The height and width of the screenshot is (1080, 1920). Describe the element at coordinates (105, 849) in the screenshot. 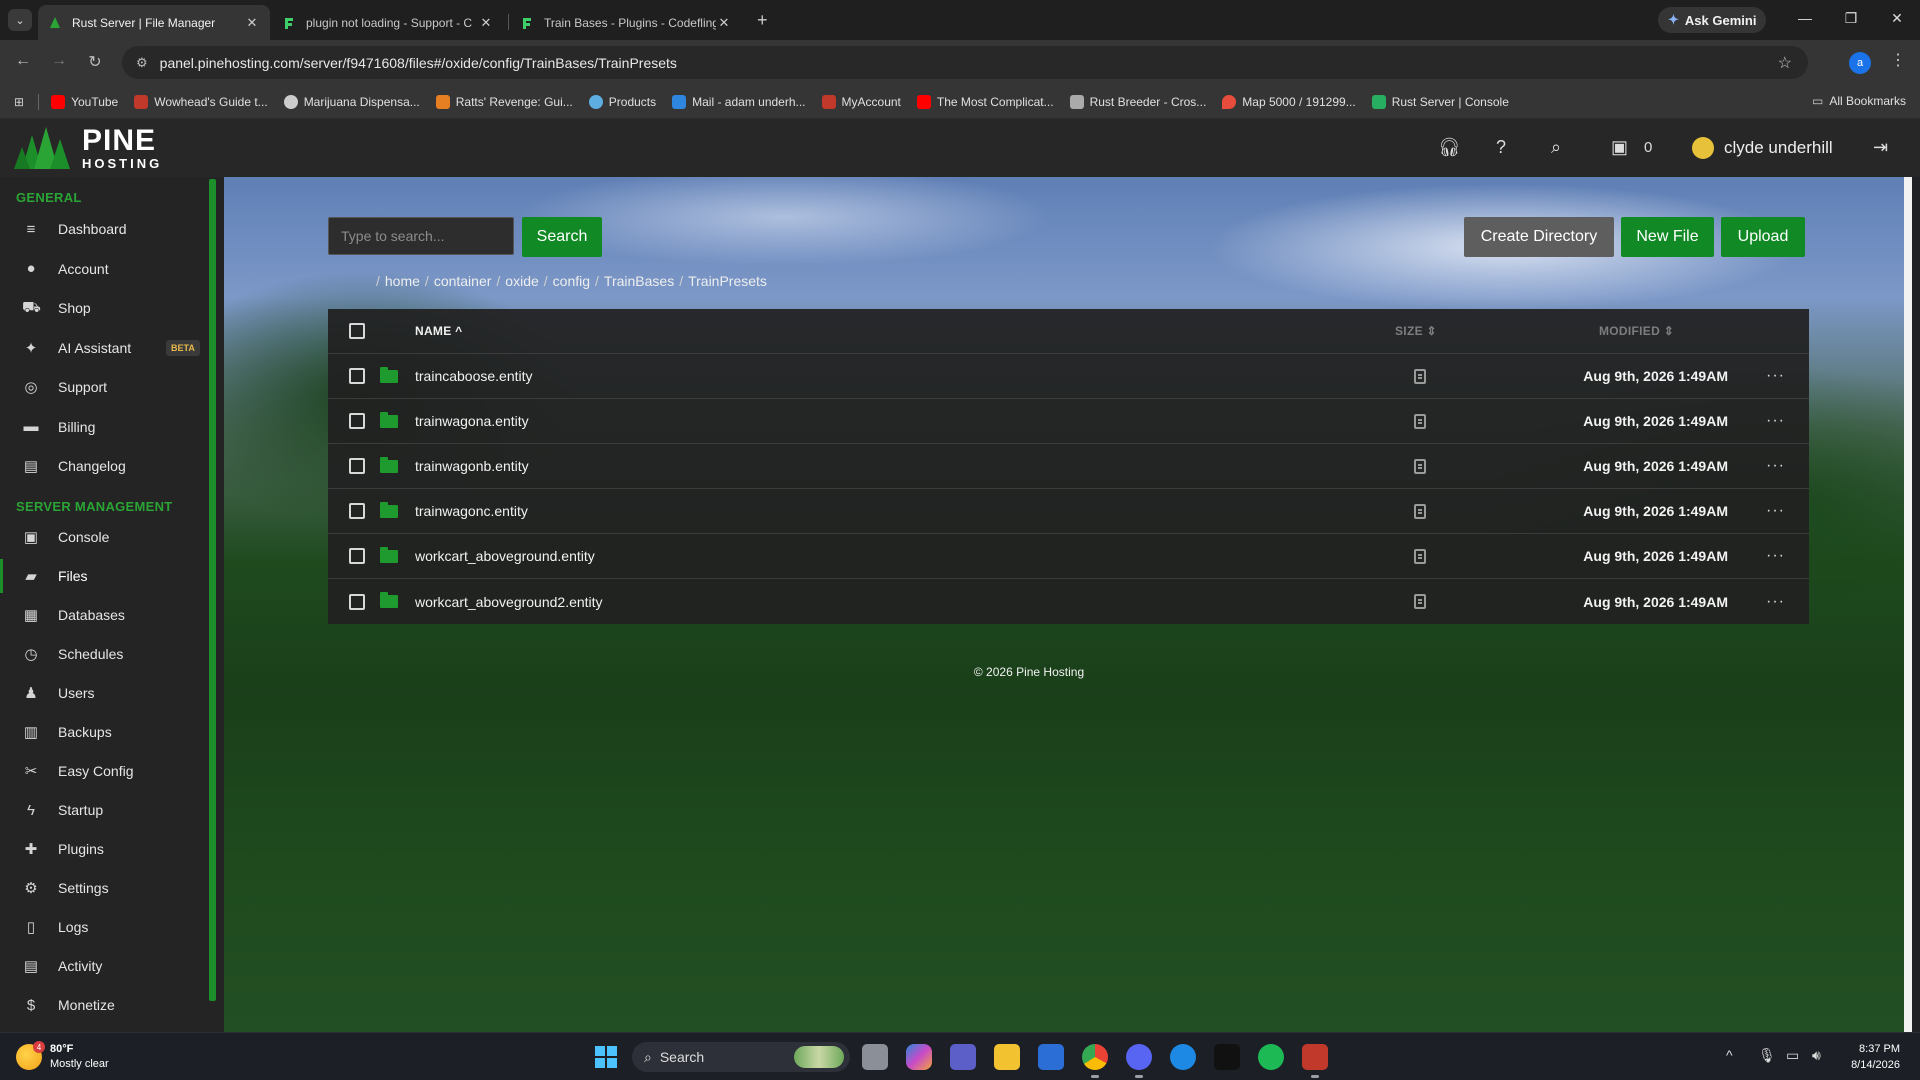

I see `sidebar-item-plugins: ✚ Plugins` at that location.